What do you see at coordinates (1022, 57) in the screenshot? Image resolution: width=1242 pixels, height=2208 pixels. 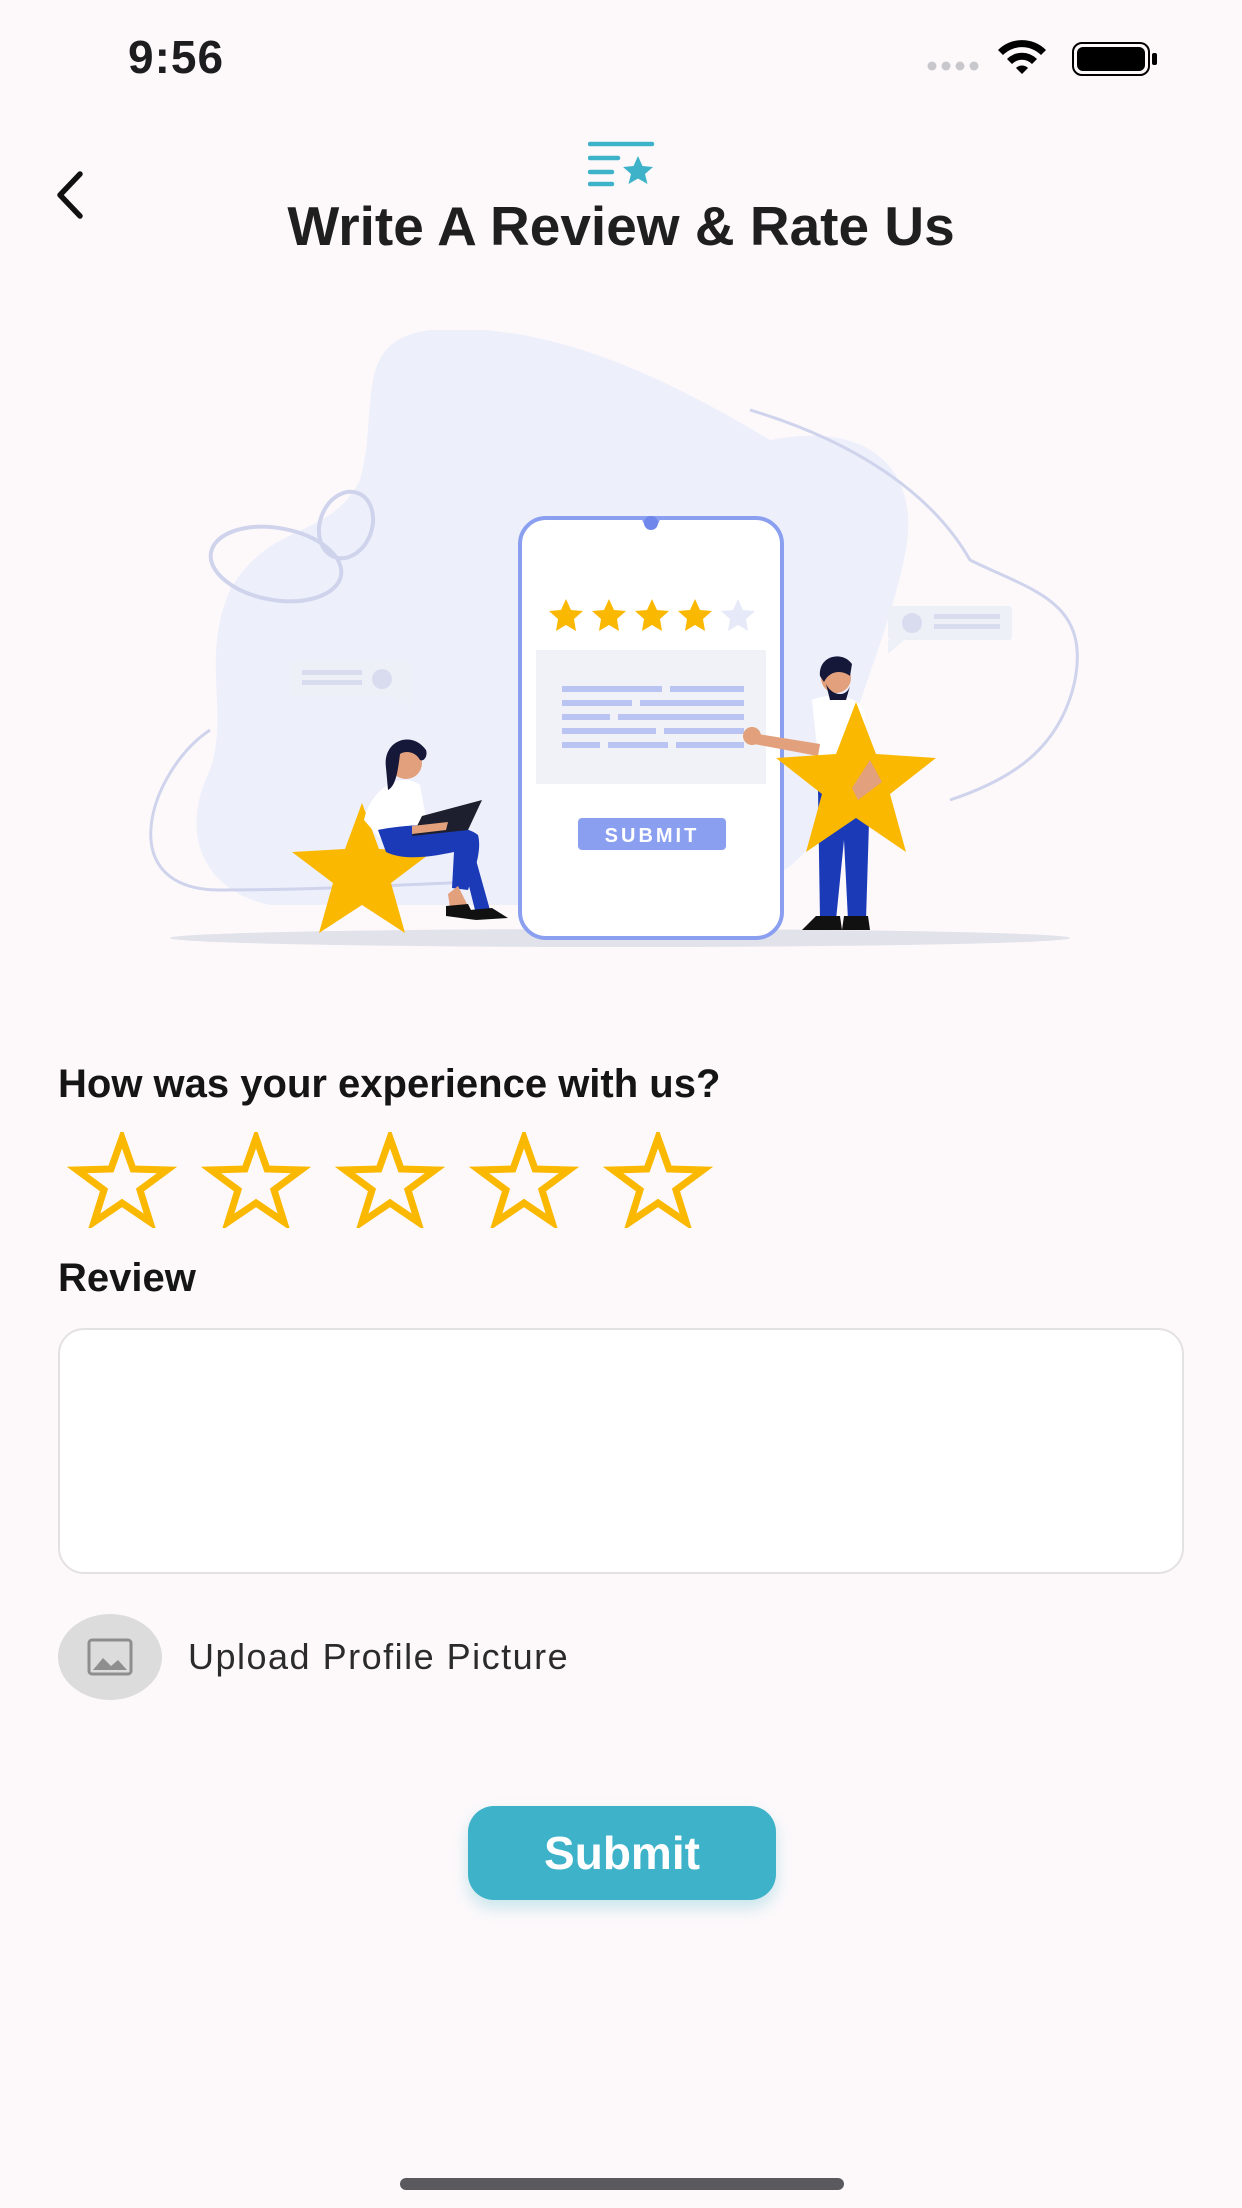 I see `wifi-icon` at bounding box center [1022, 57].